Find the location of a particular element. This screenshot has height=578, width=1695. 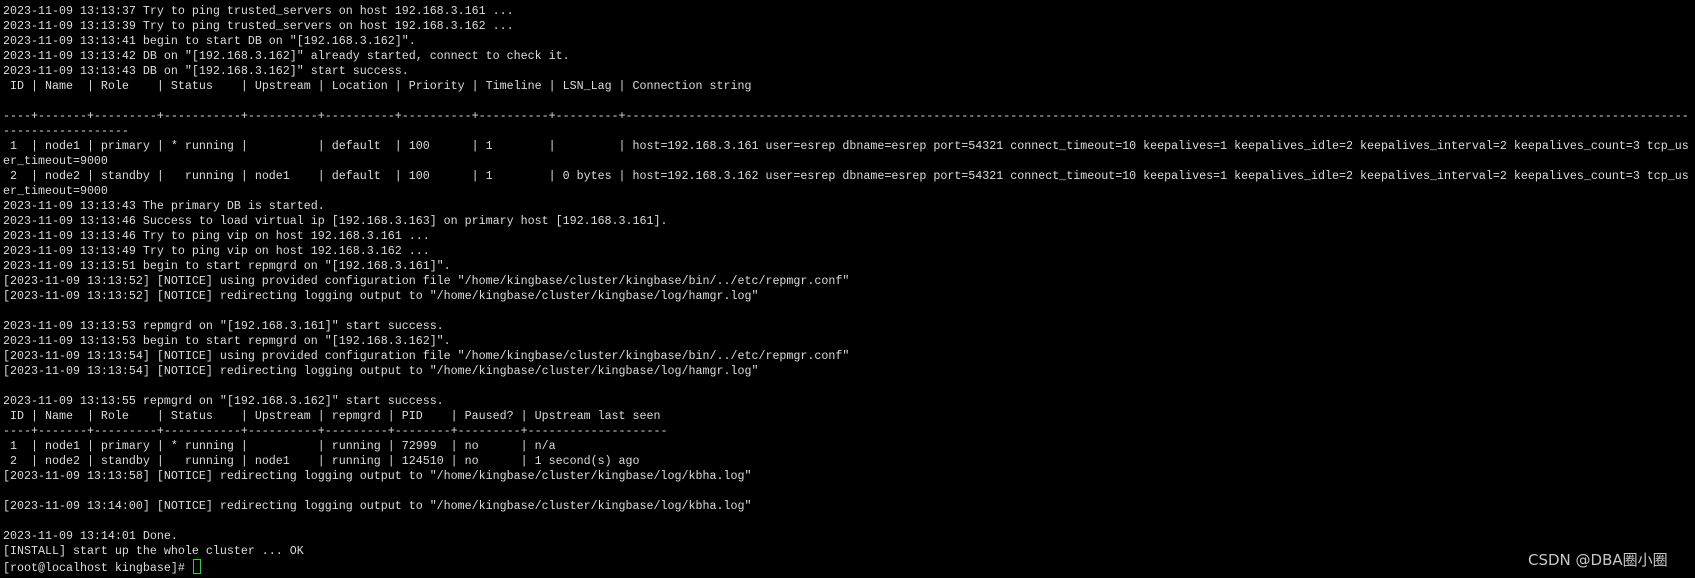

shell-prompt: [root@localhost kingbase]# is located at coordinates (97, 568).